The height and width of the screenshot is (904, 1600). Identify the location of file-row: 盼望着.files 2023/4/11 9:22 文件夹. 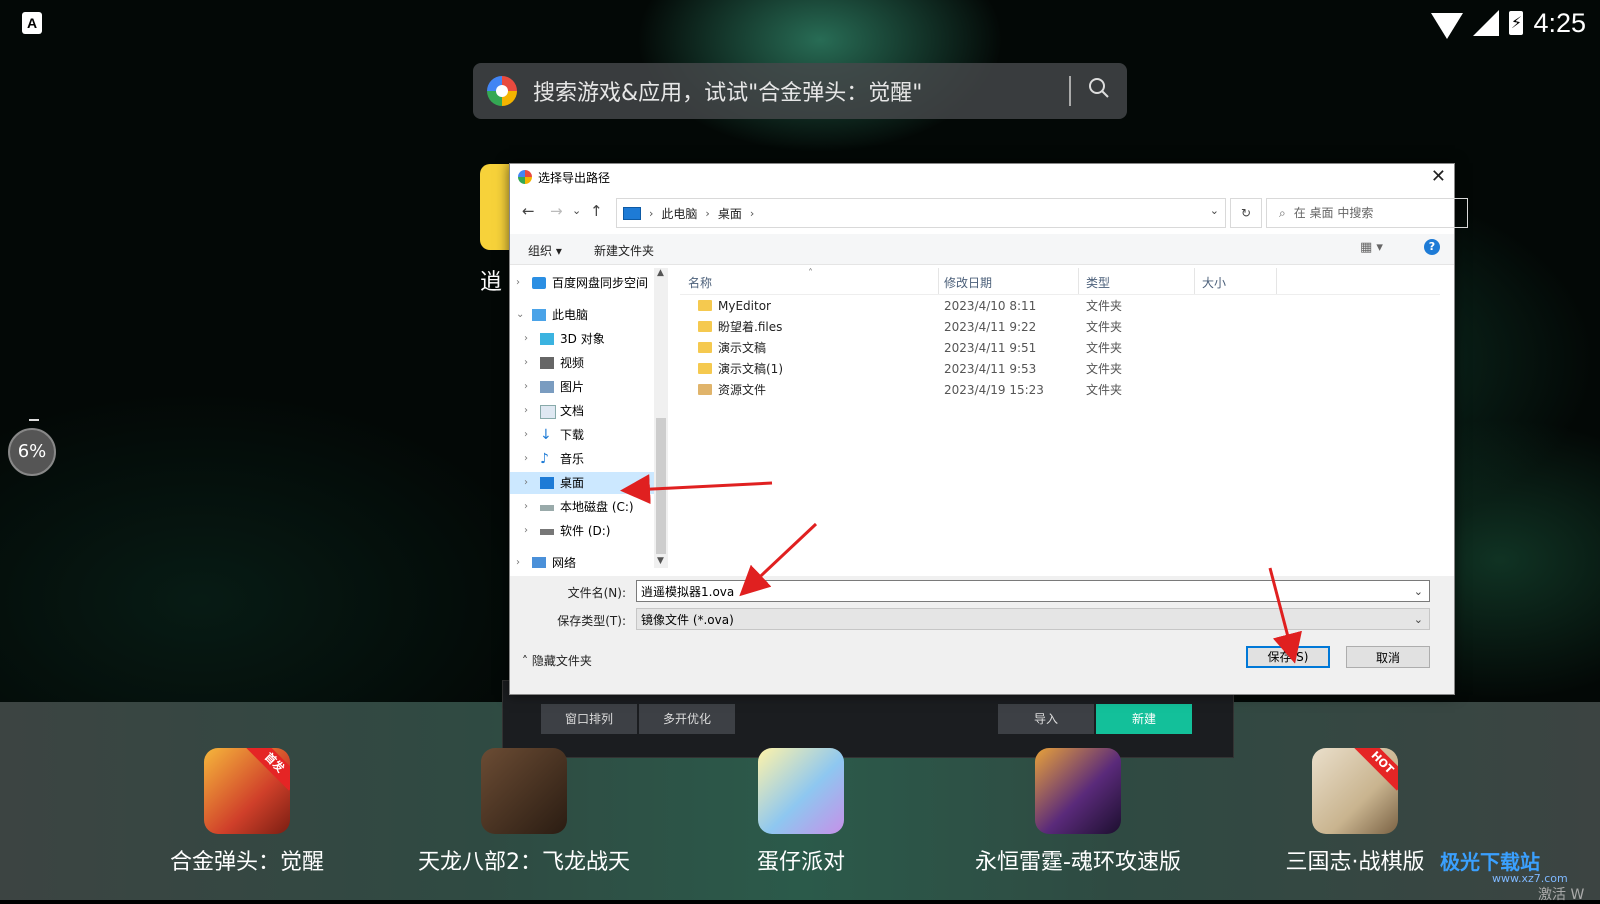
(1060, 327).